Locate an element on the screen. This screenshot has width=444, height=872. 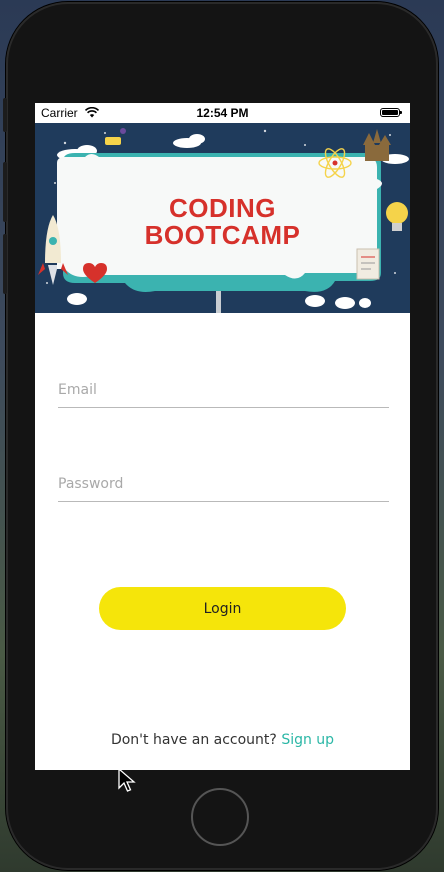
battery-icon is located at coordinates (391, 112).